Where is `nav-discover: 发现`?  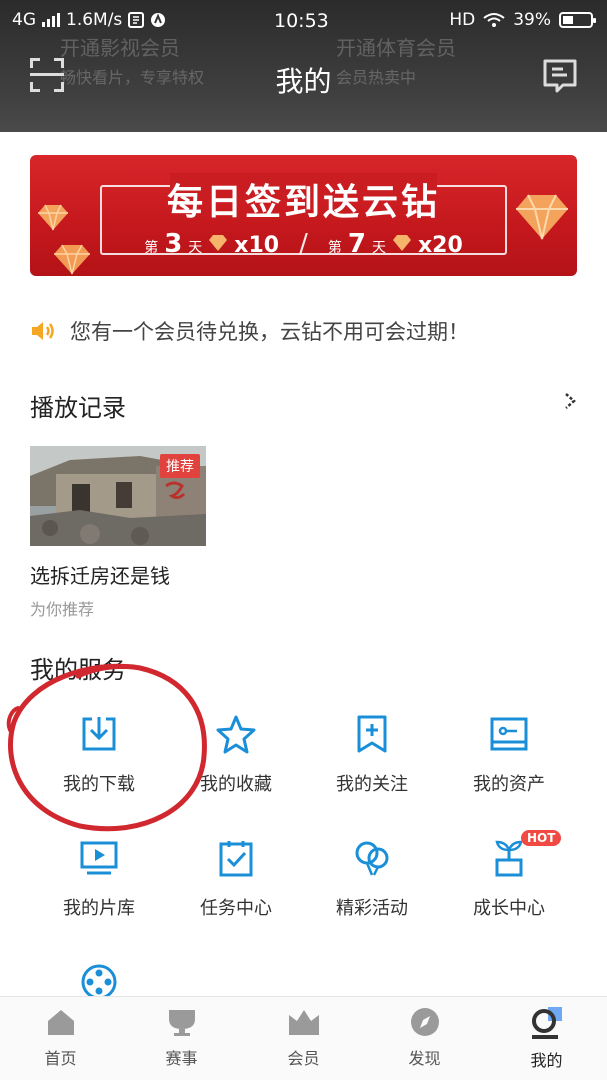
nav-discover: 发现 is located at coordinates (424, 1038).